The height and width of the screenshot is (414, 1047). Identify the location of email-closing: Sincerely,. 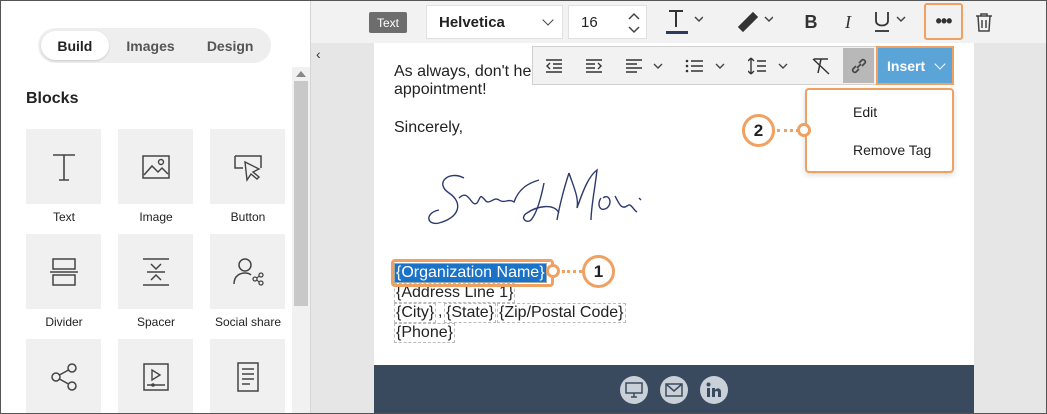
(428, 128).